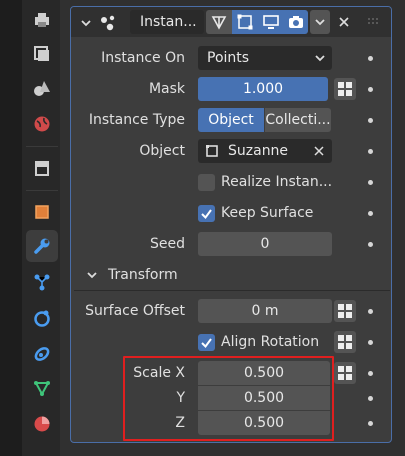  I want to click on collection-box-icon, so click(42, 168).